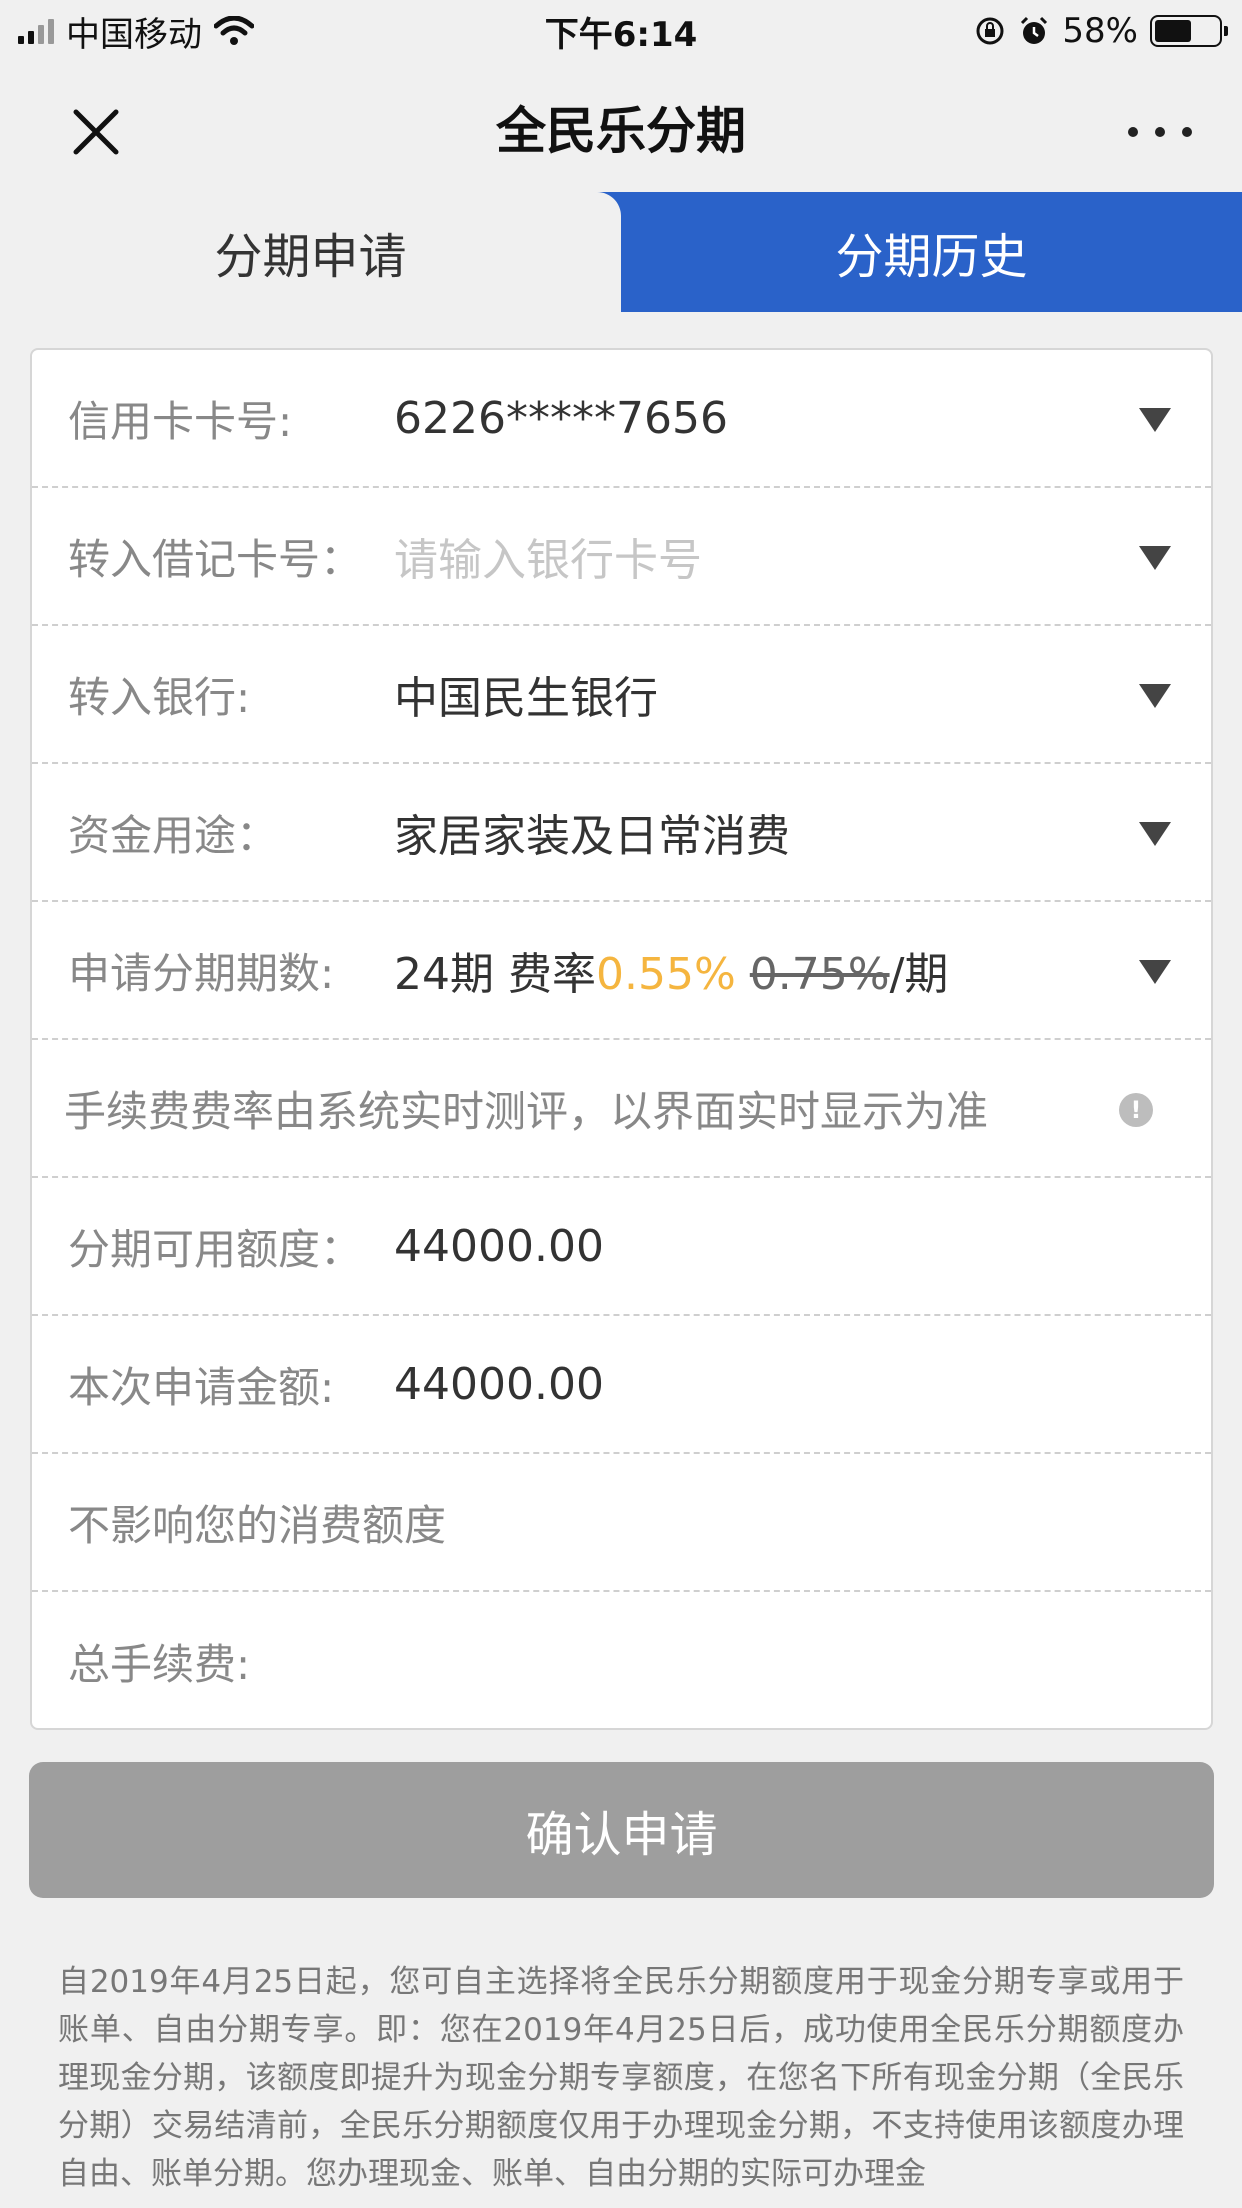 The width and height of the screenshot is (1242, 2208). I want to click on more-icon, so click(1133, 132).